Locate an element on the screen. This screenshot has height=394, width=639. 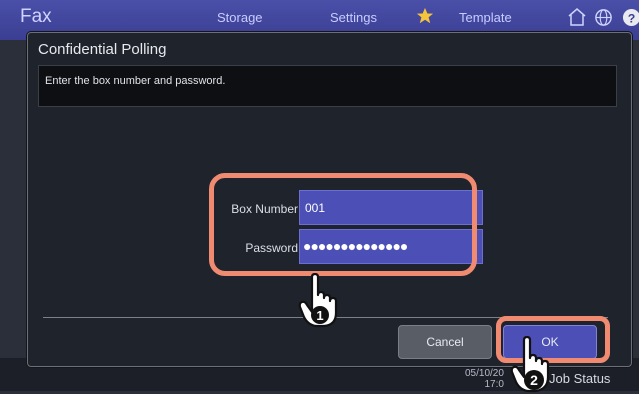
dialog-title: Confidential Polling is located at coordinates (102, 49).